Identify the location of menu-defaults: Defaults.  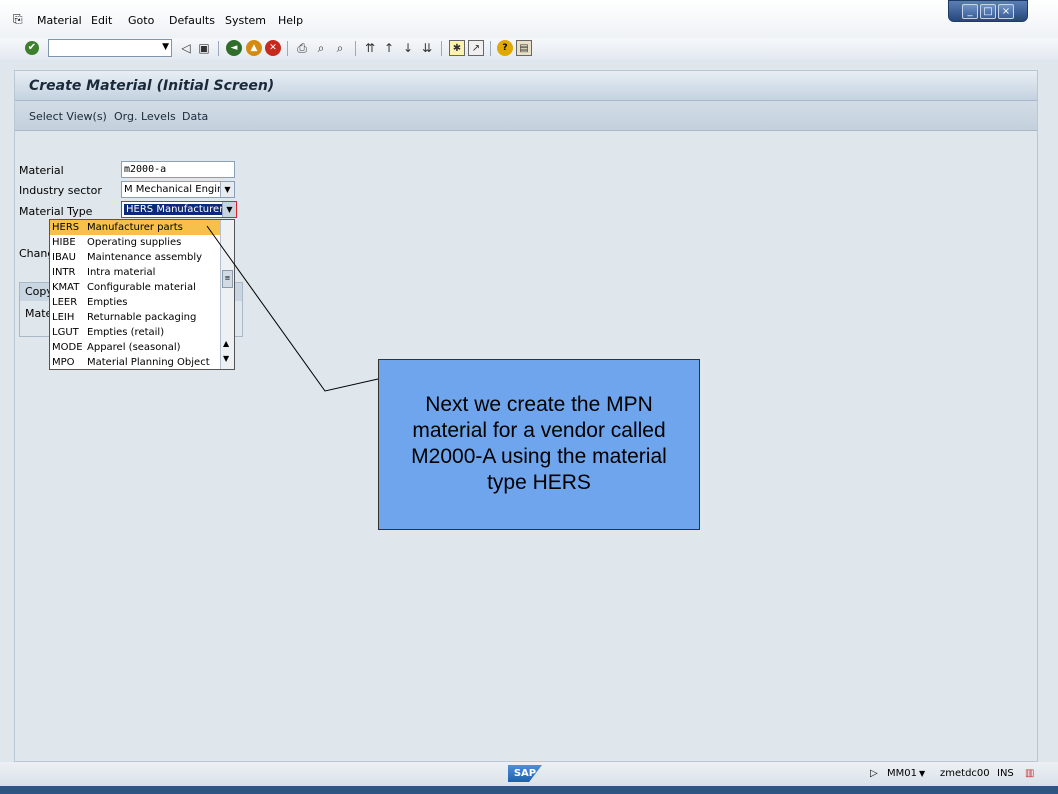
(192, 20).